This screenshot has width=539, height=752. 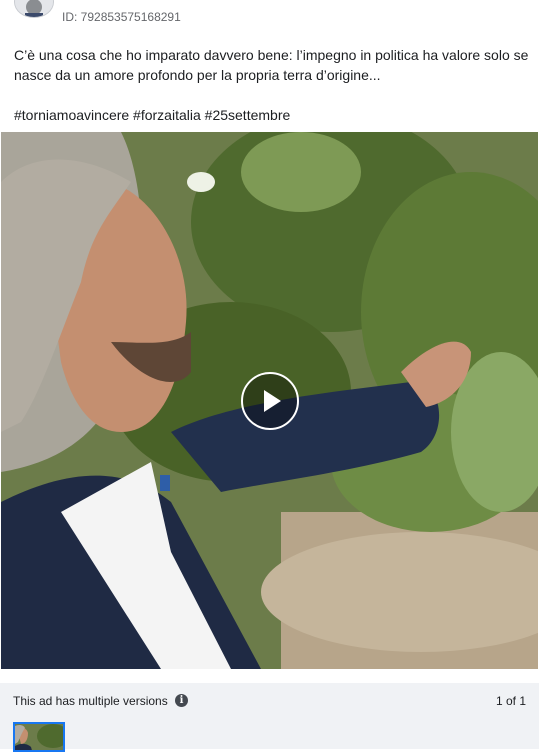 I want to click on version-thumbnail-image, so click(x=39, y=737).